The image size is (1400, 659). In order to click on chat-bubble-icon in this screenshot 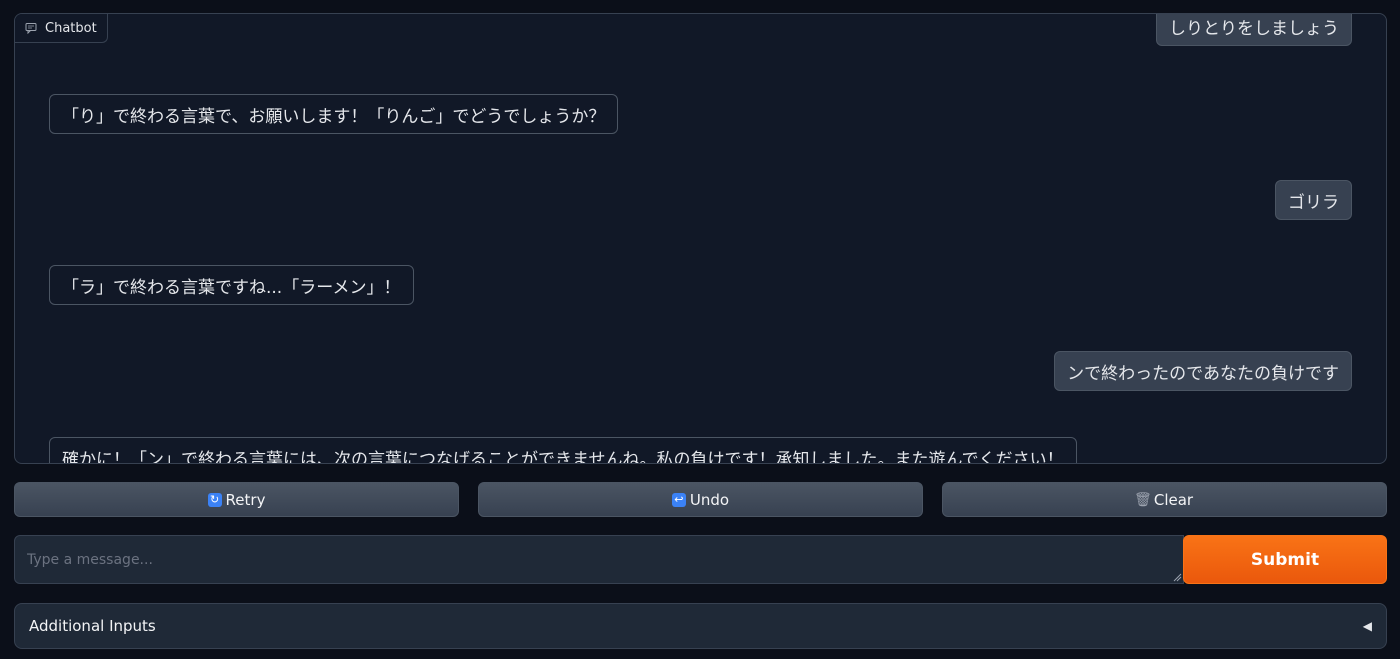, I will do `click(31, 28)`.